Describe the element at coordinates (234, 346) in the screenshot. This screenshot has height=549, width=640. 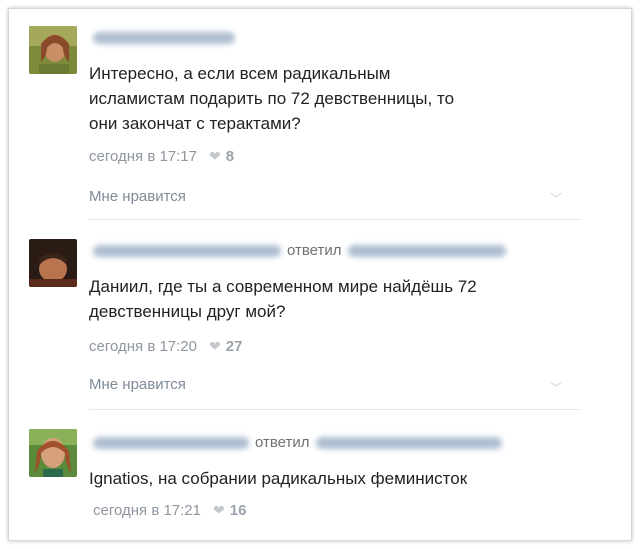
I see `like-count: 27` at that location.